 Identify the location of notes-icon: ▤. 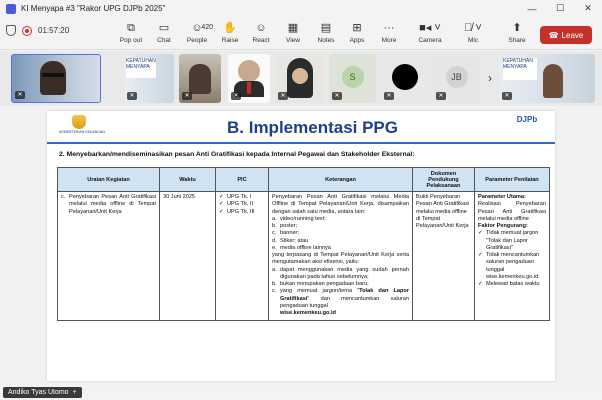
(326, 28).